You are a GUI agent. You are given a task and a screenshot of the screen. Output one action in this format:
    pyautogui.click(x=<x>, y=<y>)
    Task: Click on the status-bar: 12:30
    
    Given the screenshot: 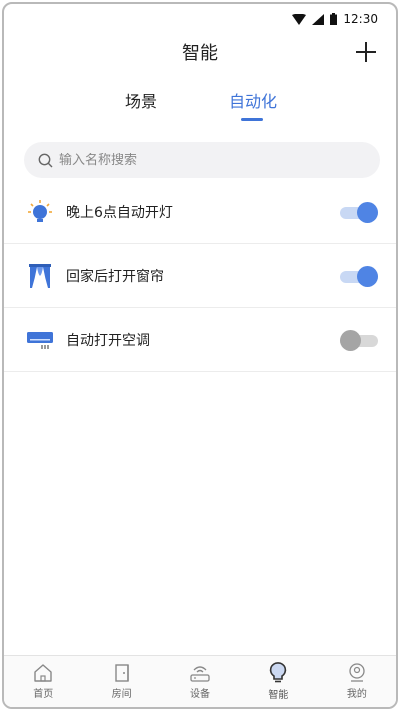 What is the action you would take?
    pyautogui.click(x=200, y=19)
    